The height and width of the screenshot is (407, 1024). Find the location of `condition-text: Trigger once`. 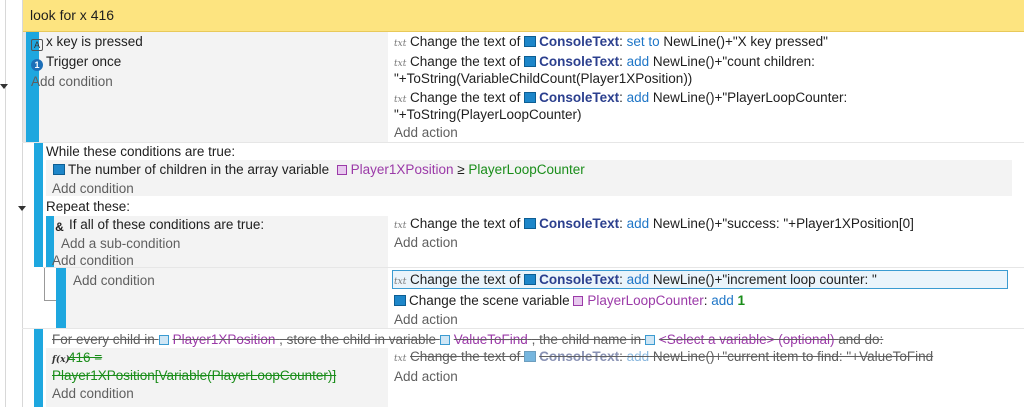

condition-text: Trigger once is located at coordinates (84, 61).